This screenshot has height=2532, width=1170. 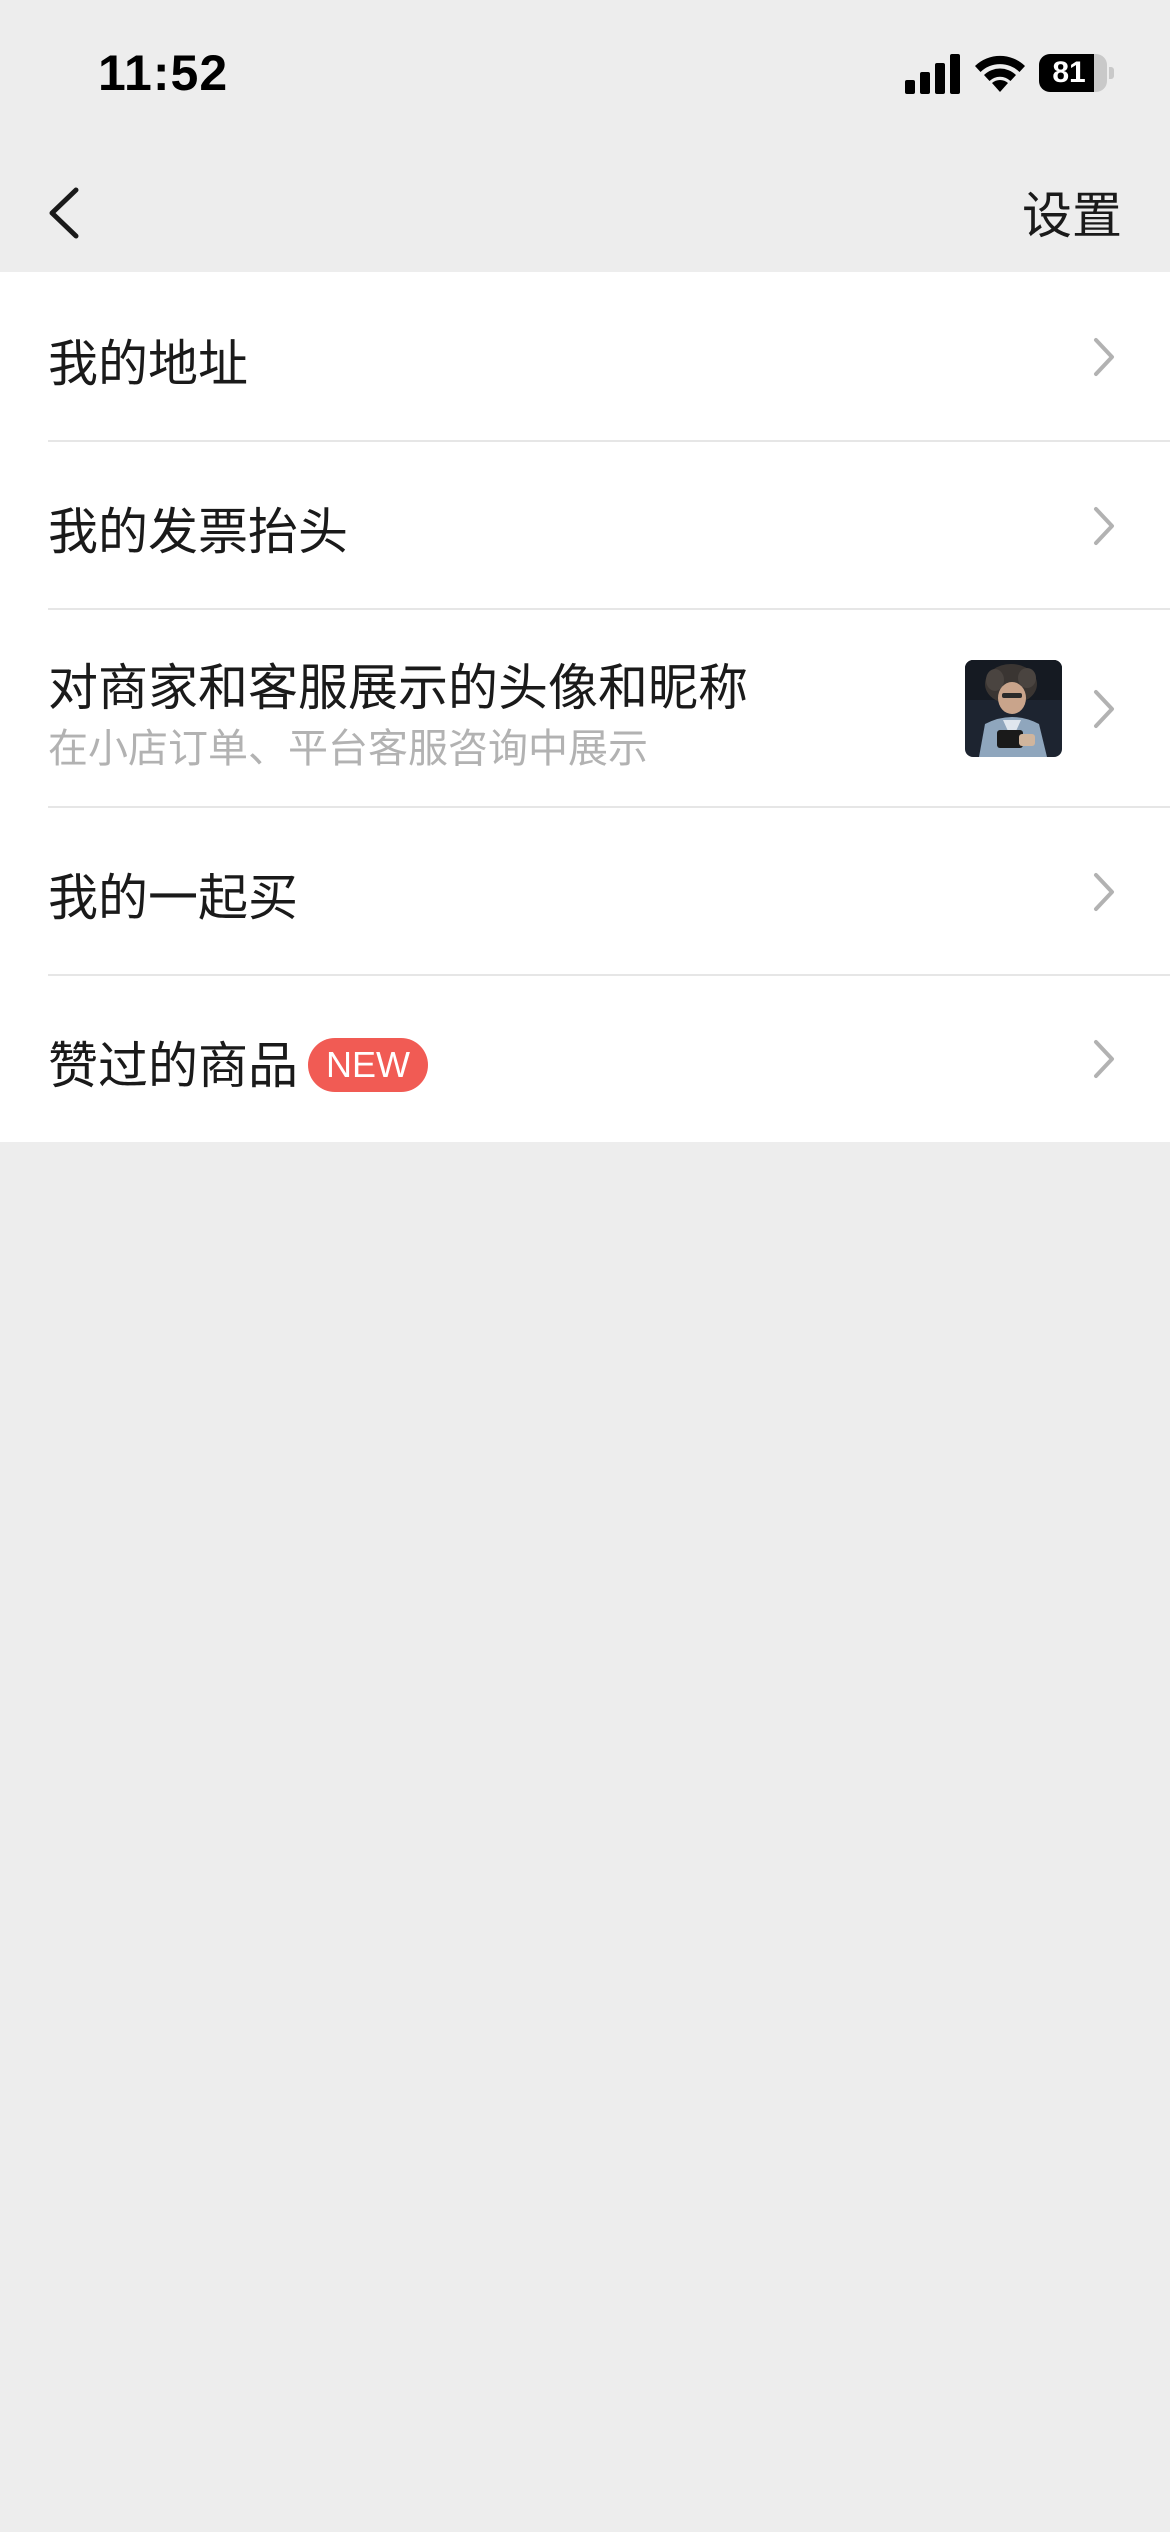 I want to click on menu-item-label: 我的地址, so click(x=148, y=364).